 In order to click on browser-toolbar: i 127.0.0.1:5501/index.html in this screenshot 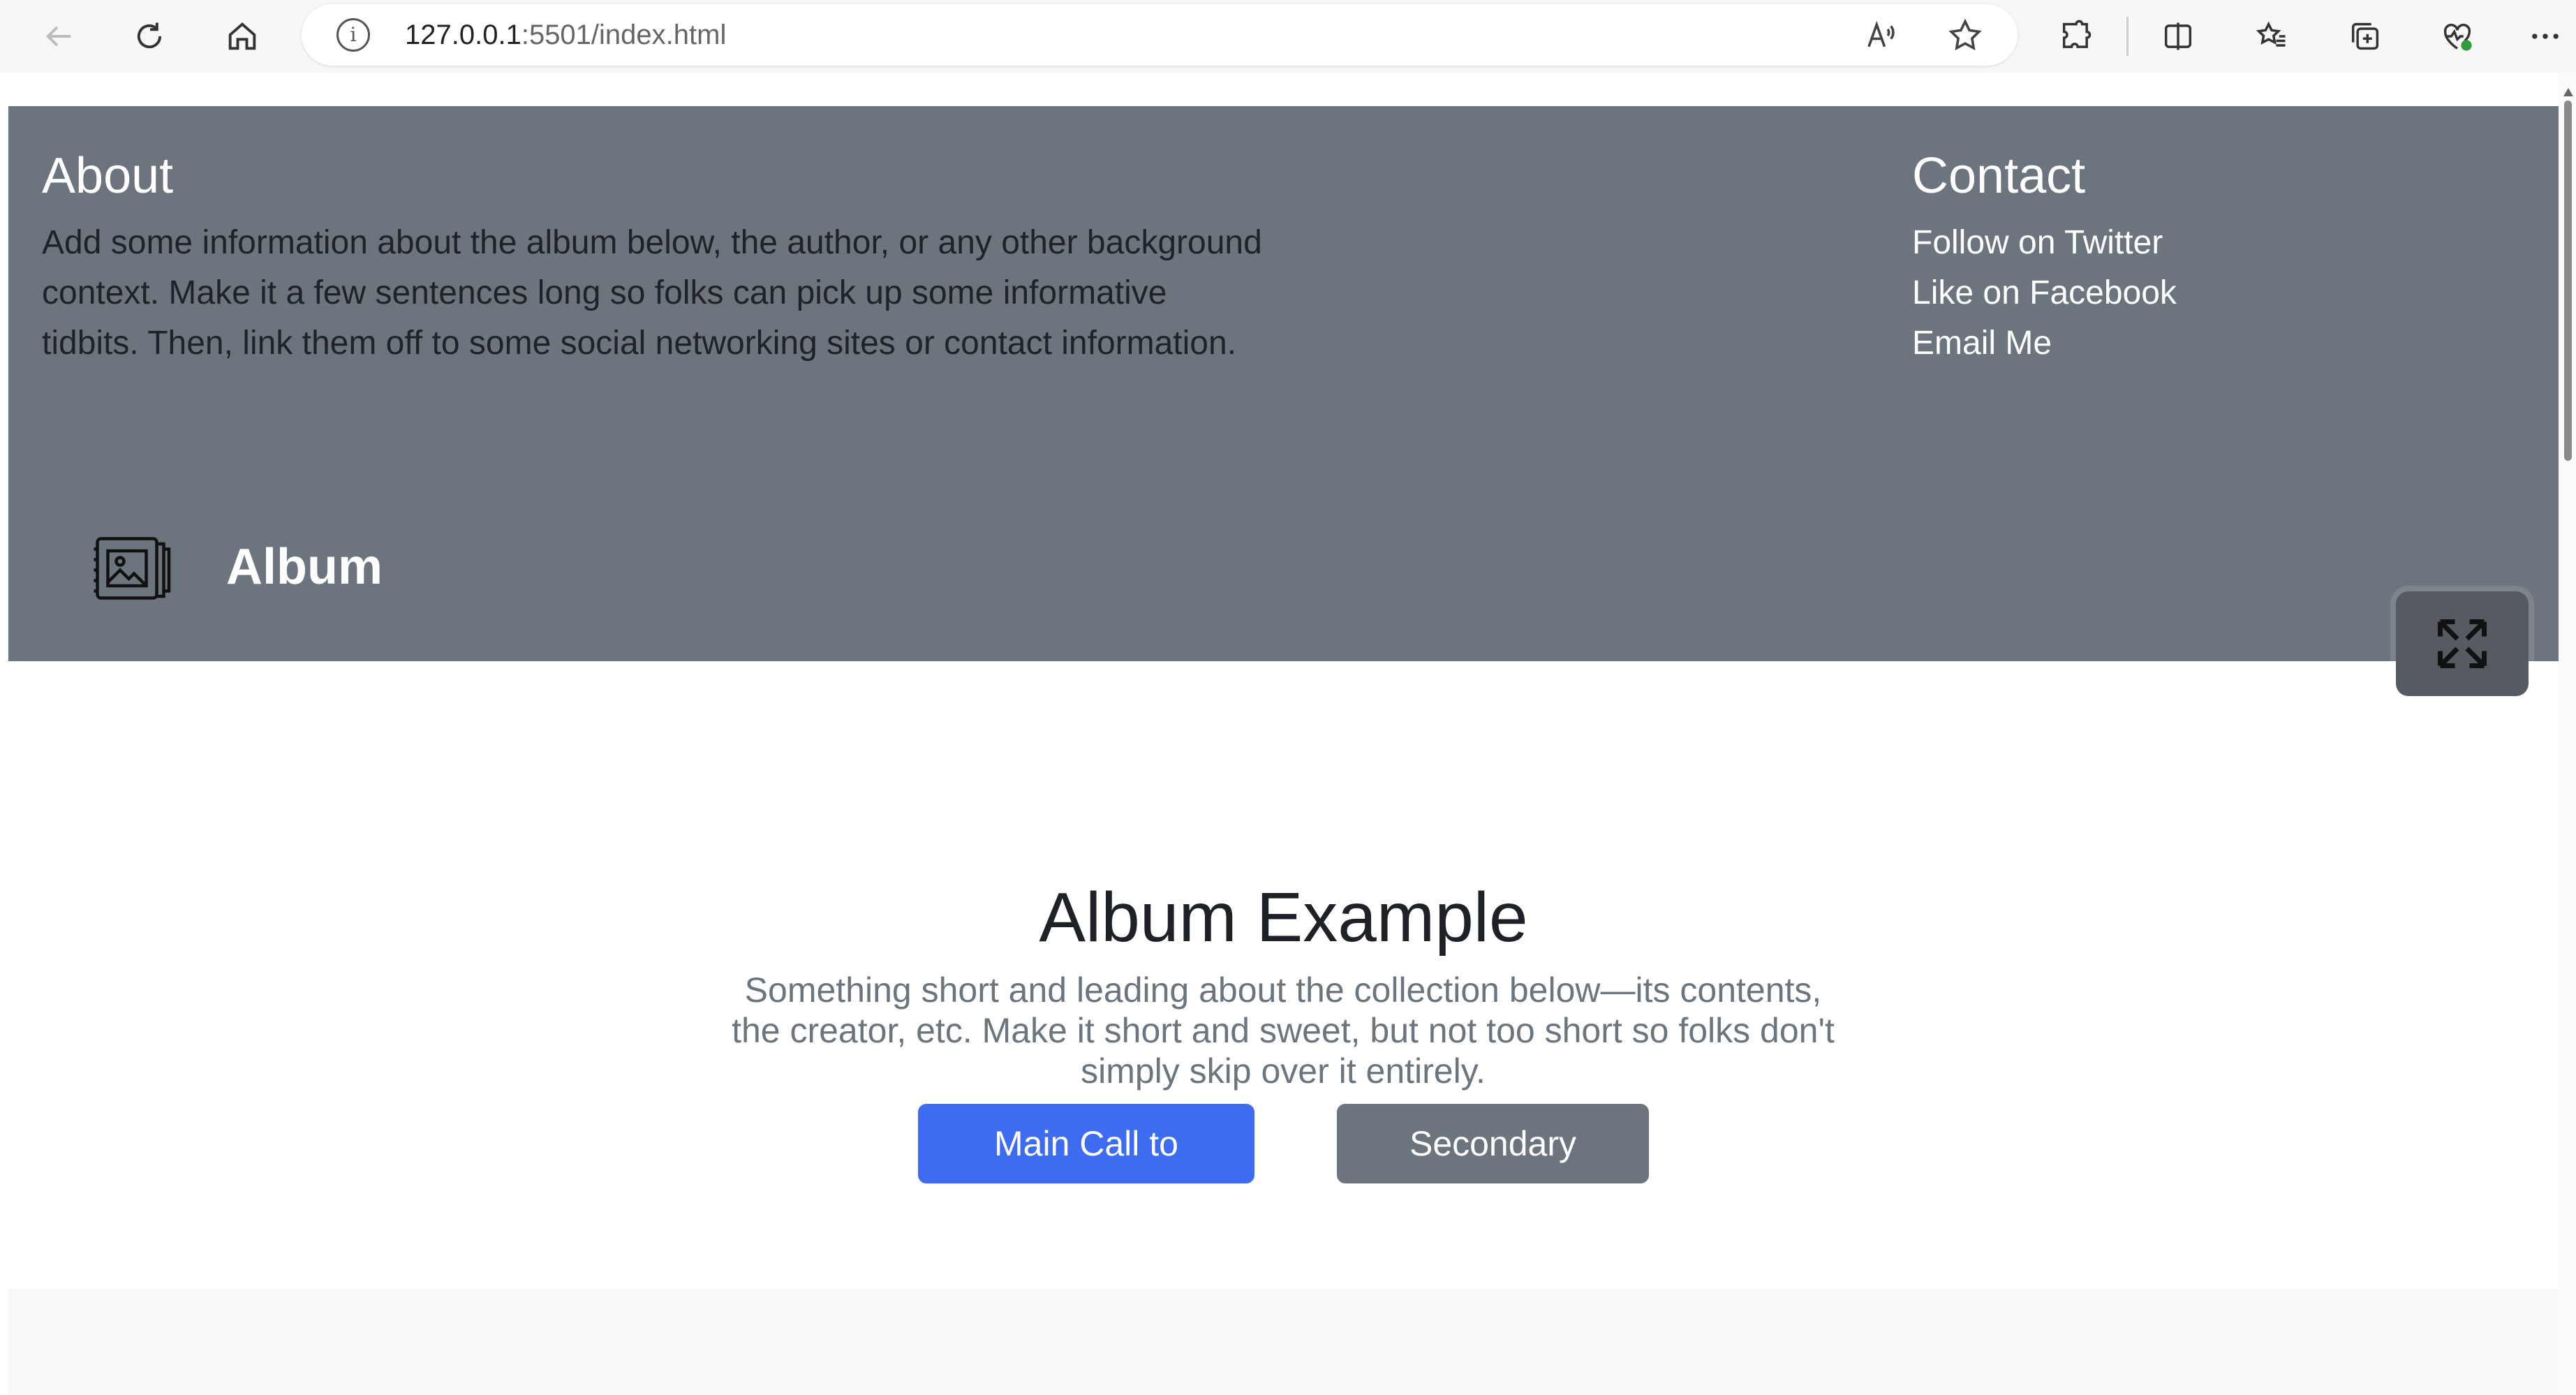, I will do `click(1288, 36)`.